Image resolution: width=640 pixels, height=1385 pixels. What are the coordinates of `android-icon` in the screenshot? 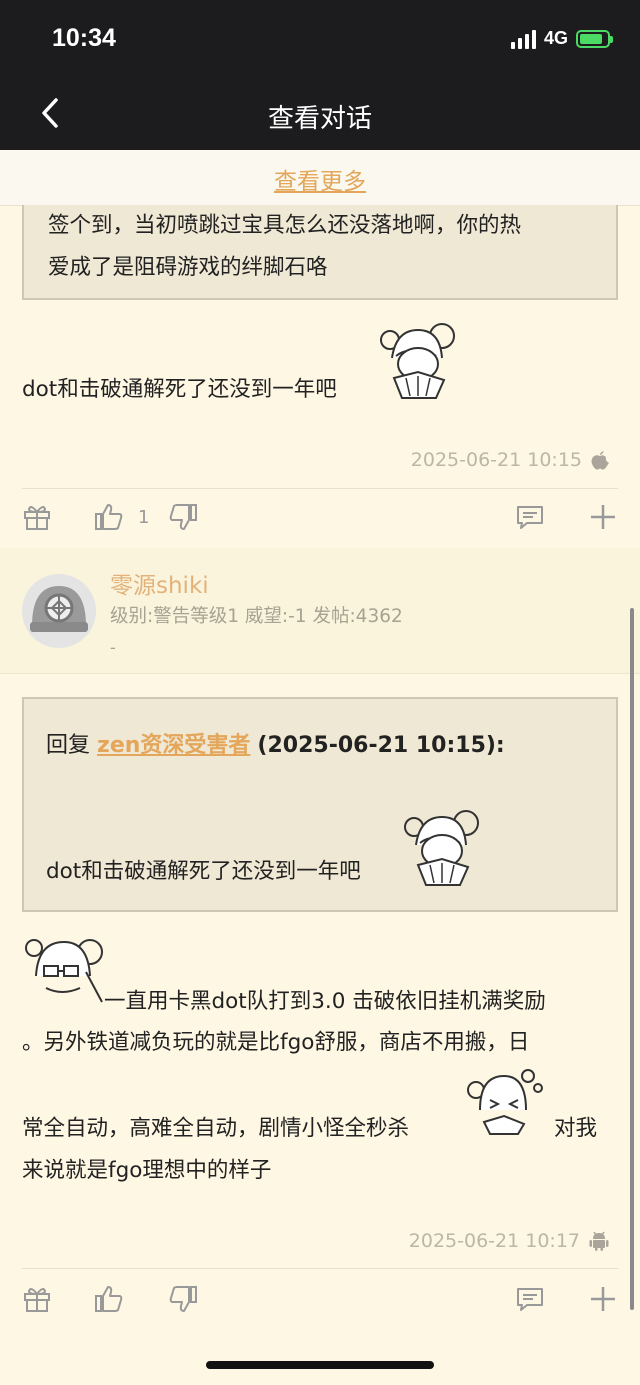 It's located at (599, 1241).